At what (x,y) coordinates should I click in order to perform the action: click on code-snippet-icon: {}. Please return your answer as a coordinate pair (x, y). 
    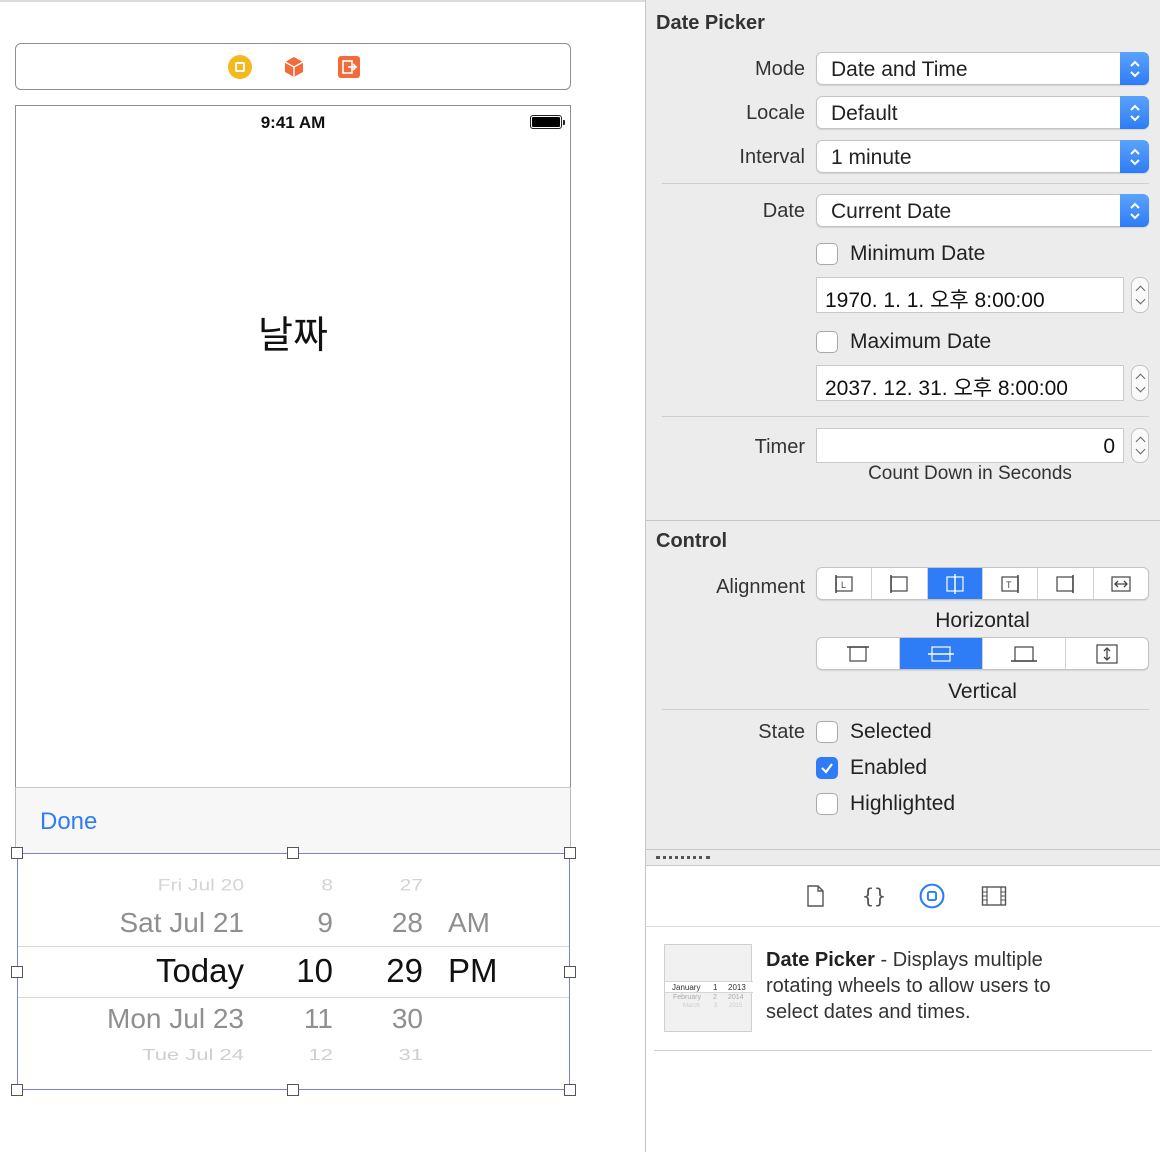
    Looking at the image, I should click on (873, 896).